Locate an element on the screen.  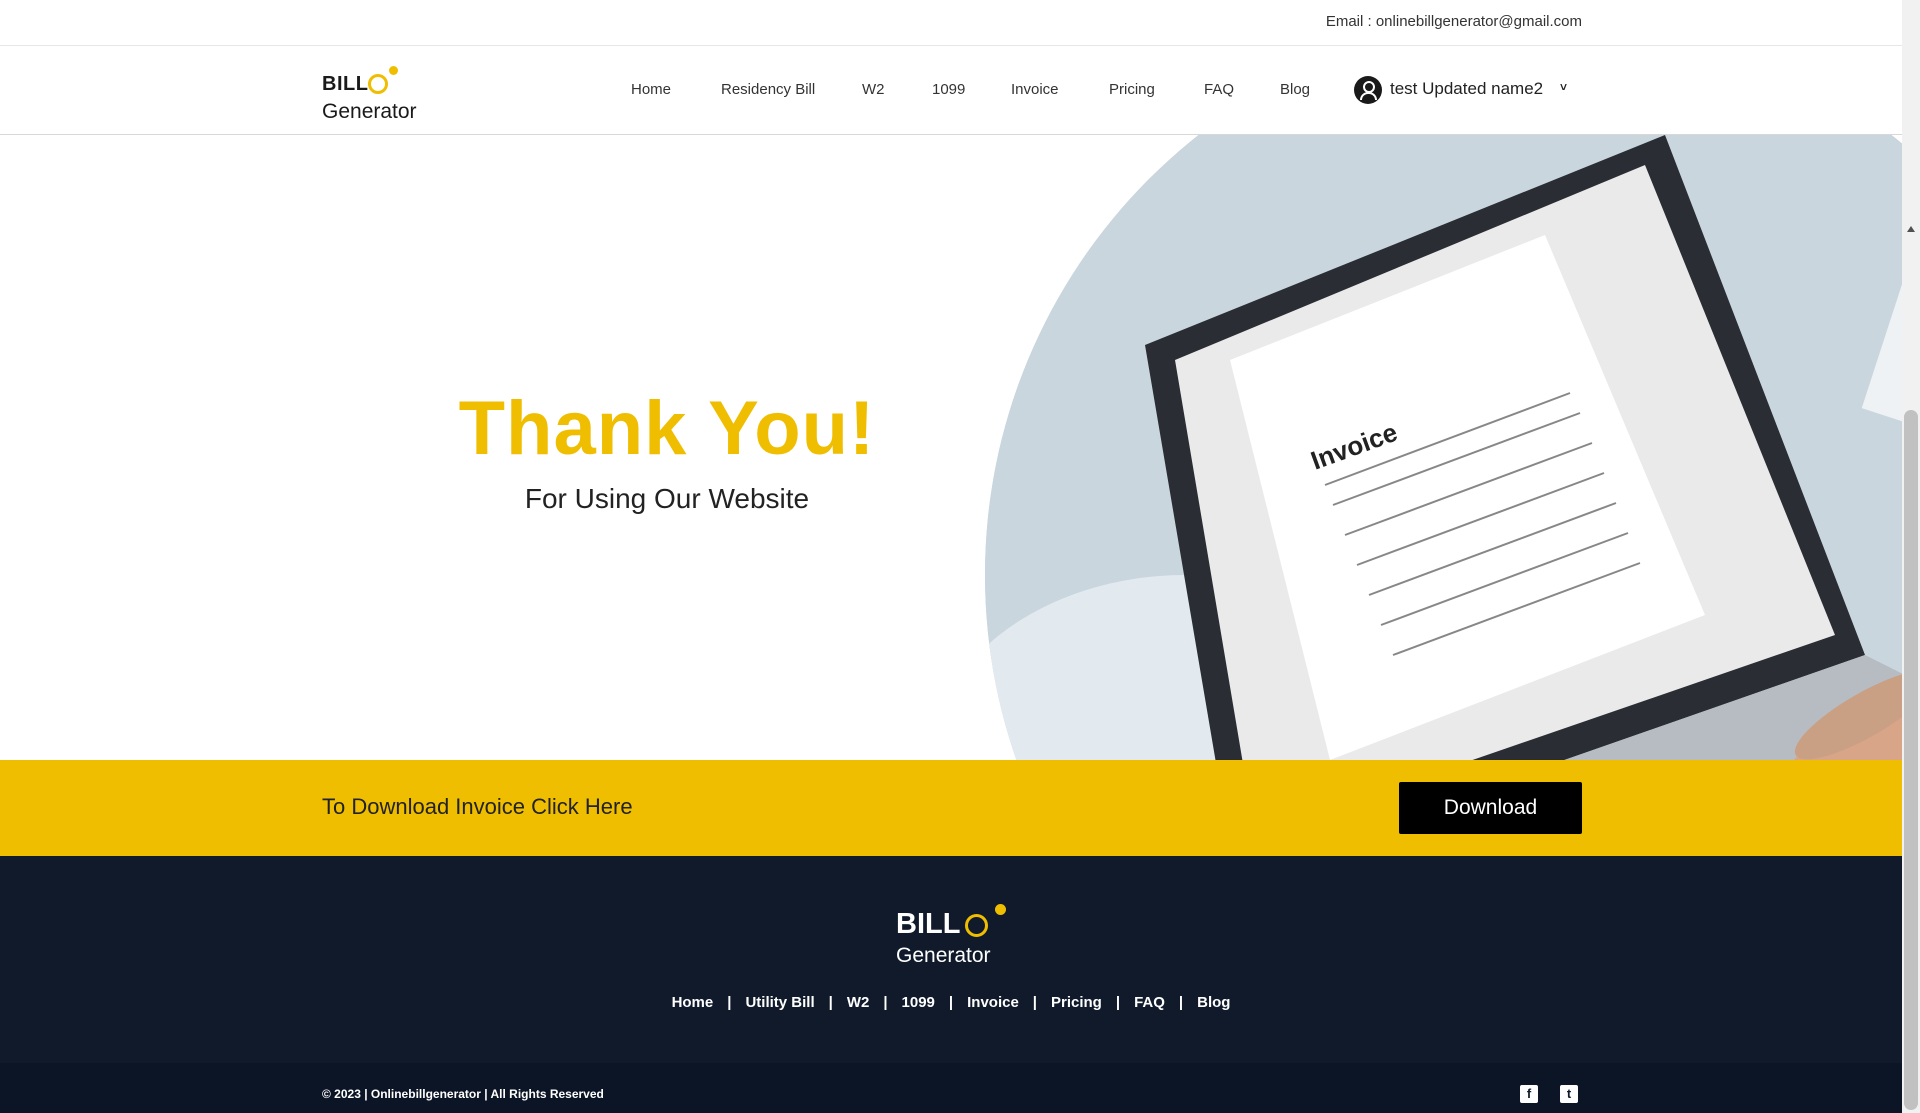
download-band: To Download Invoice Click Here Download is located at coordinates (951, 808).